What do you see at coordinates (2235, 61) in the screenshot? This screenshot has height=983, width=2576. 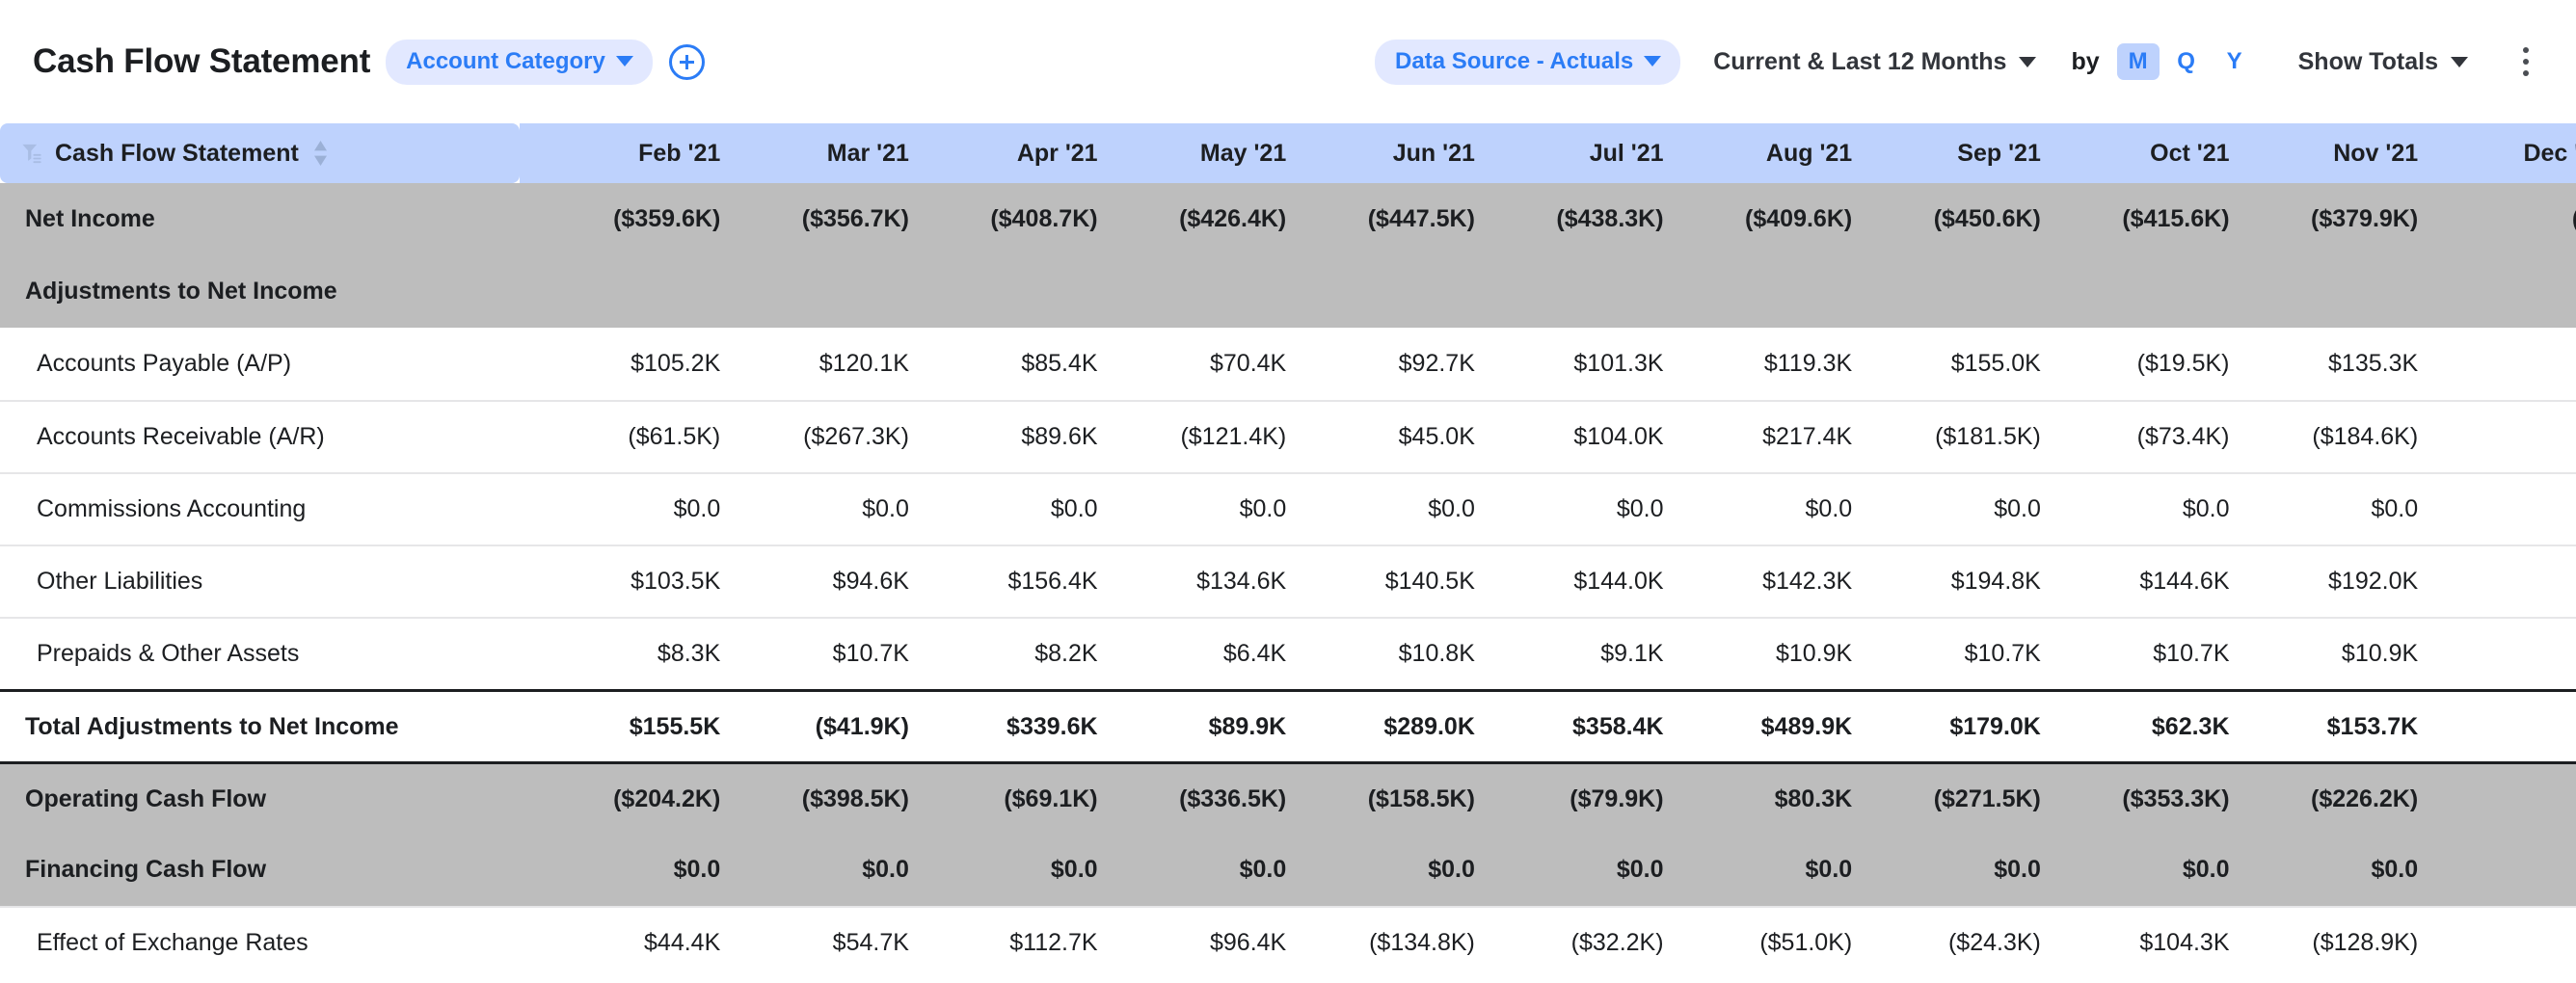 I see `granularity-year-button: Y` at bounding box center [2235, 61].